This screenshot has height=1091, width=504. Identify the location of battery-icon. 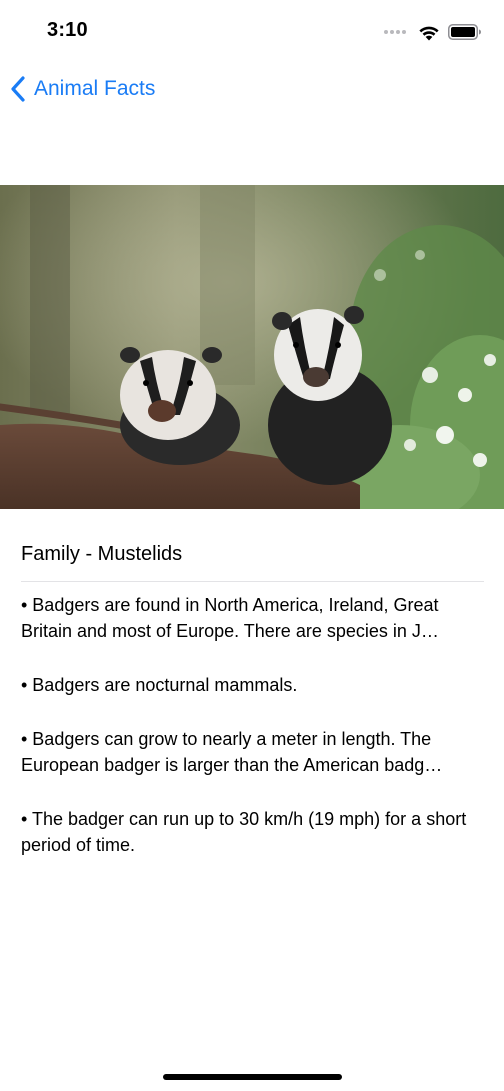
(464, 32).